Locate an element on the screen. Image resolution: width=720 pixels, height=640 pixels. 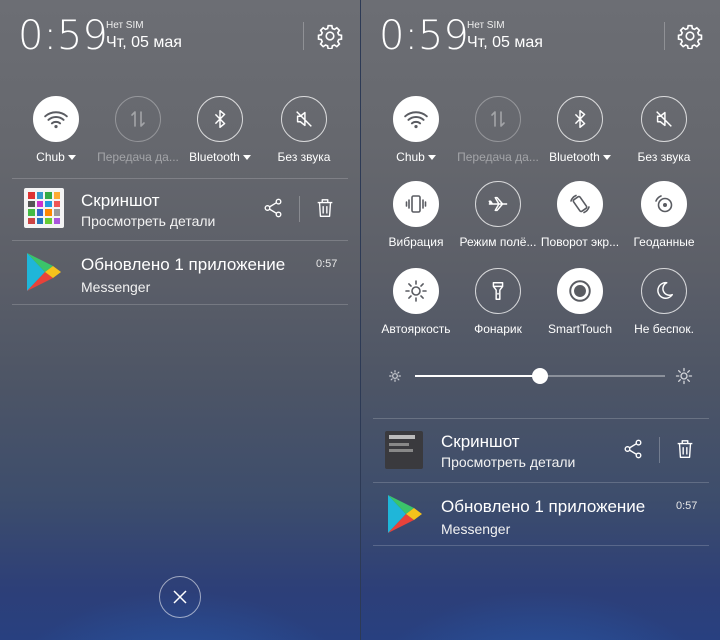
toggle-smarttouch-button is located at coordinates (580, 291).